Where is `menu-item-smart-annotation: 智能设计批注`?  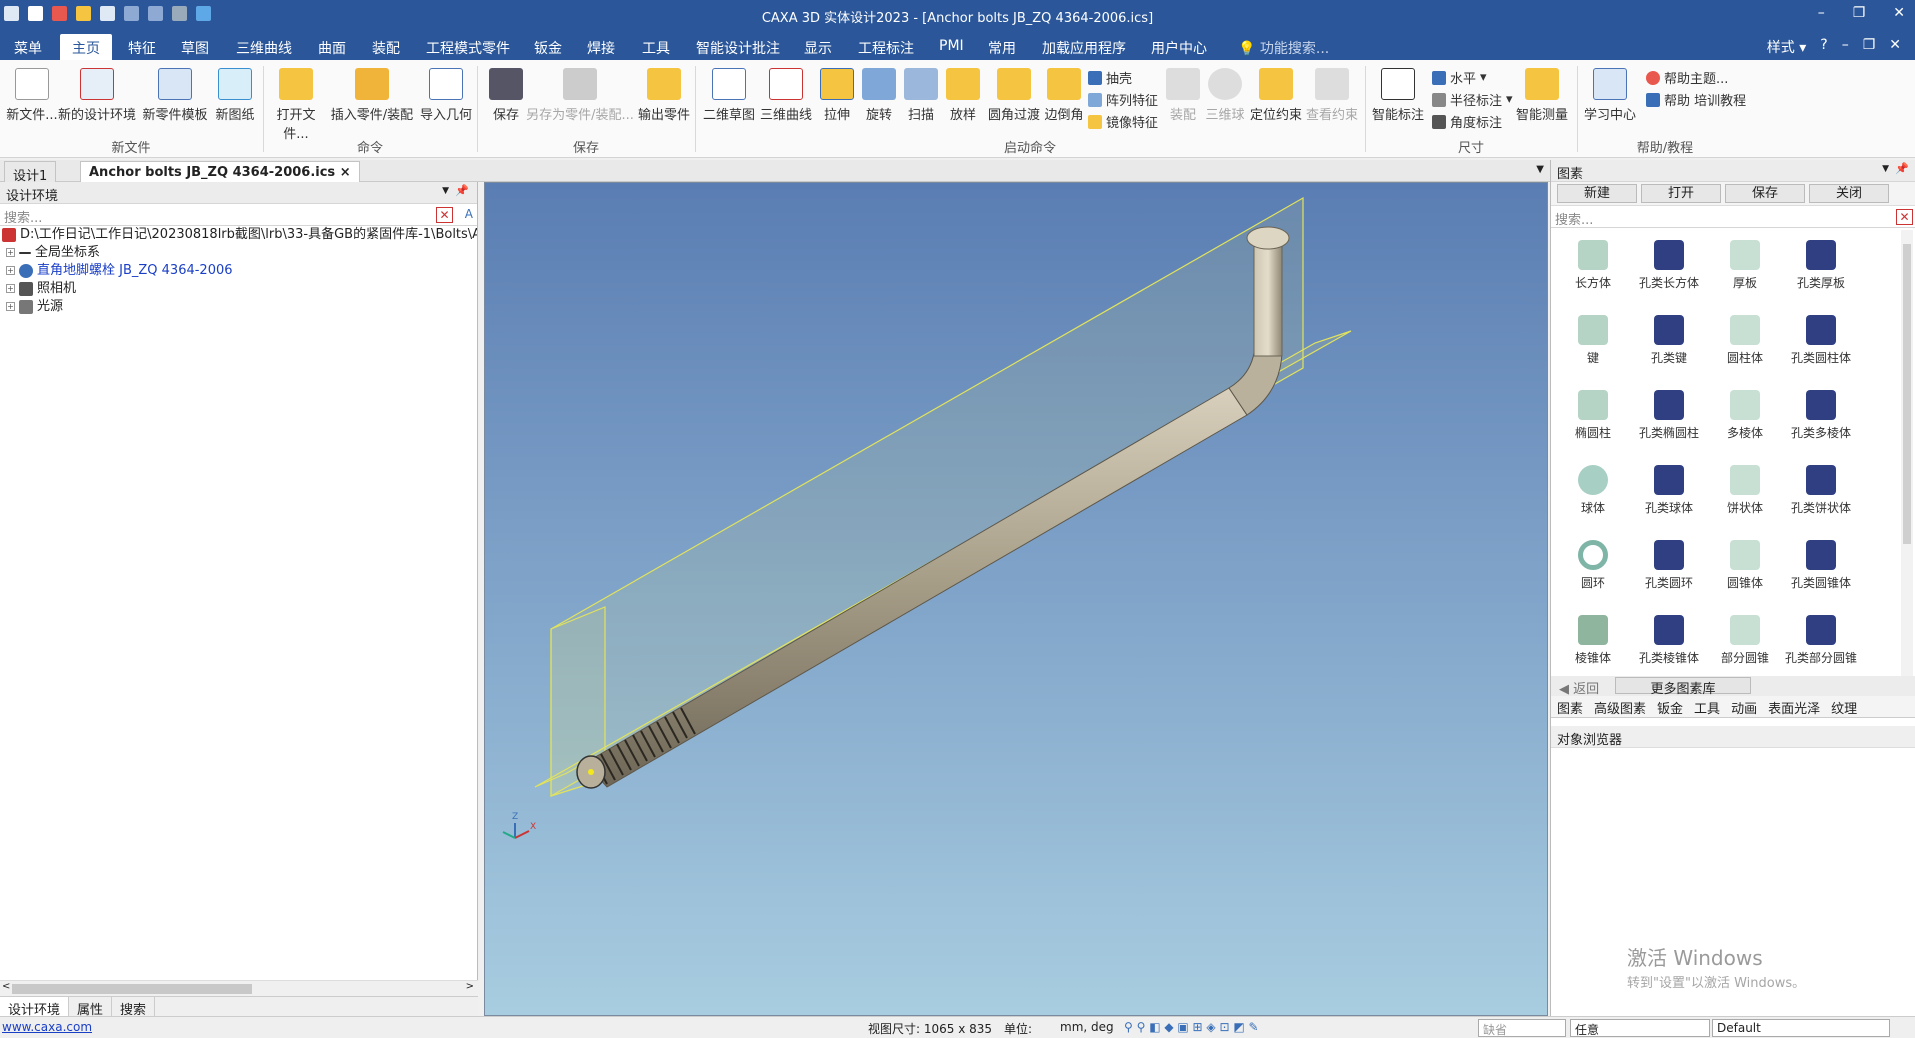
menu-item-smart-annotation: 智能设计批注 is located at coordinates (738, 48).